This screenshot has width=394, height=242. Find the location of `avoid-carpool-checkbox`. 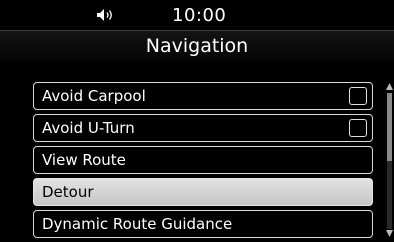

avoid-carpool-checkbox is located at coordinates (358, 96).